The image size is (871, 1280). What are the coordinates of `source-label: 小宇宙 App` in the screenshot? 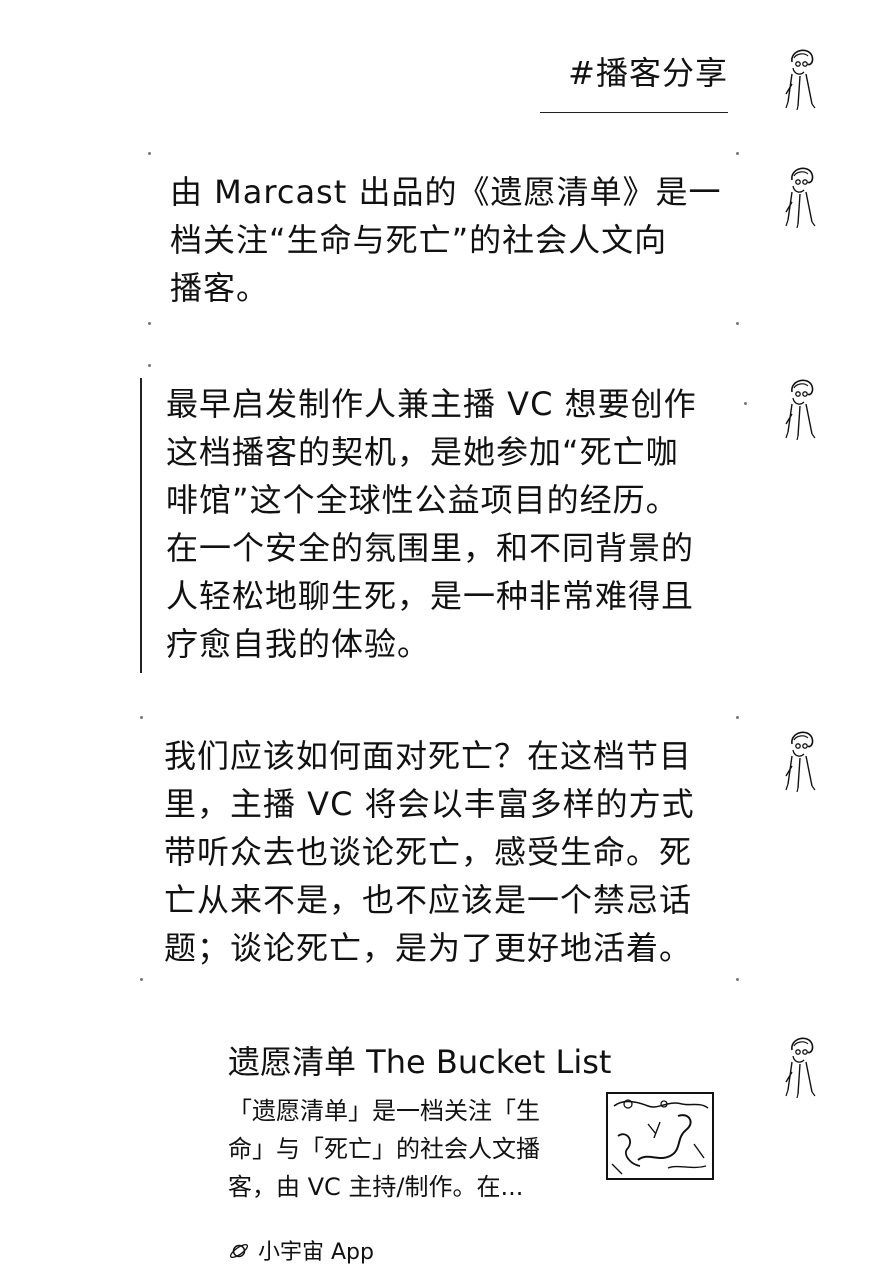 It's located at (316, 1252).